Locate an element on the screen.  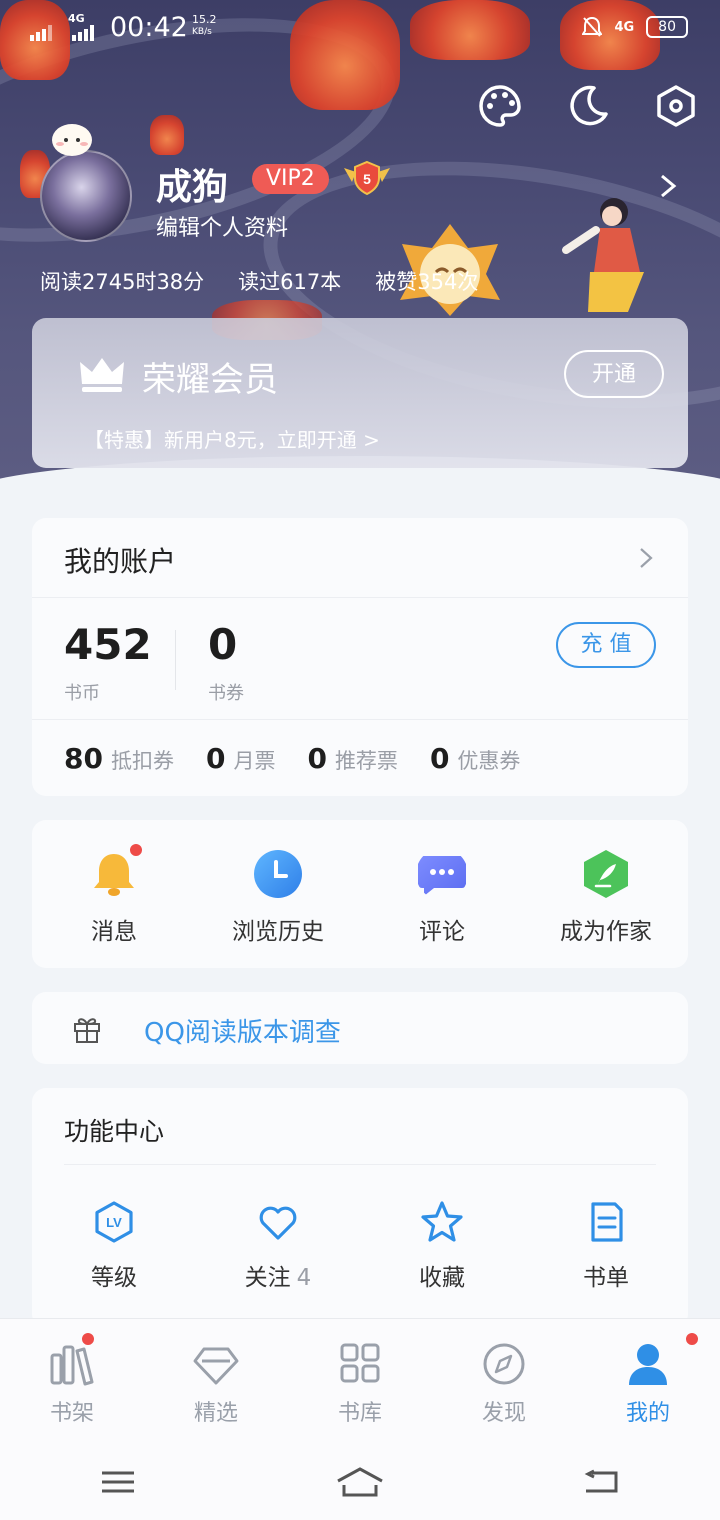
function-center-card: 功能中心 LV 等级 关注 4 收藏 书单 is located at coordinates (360, 1208).